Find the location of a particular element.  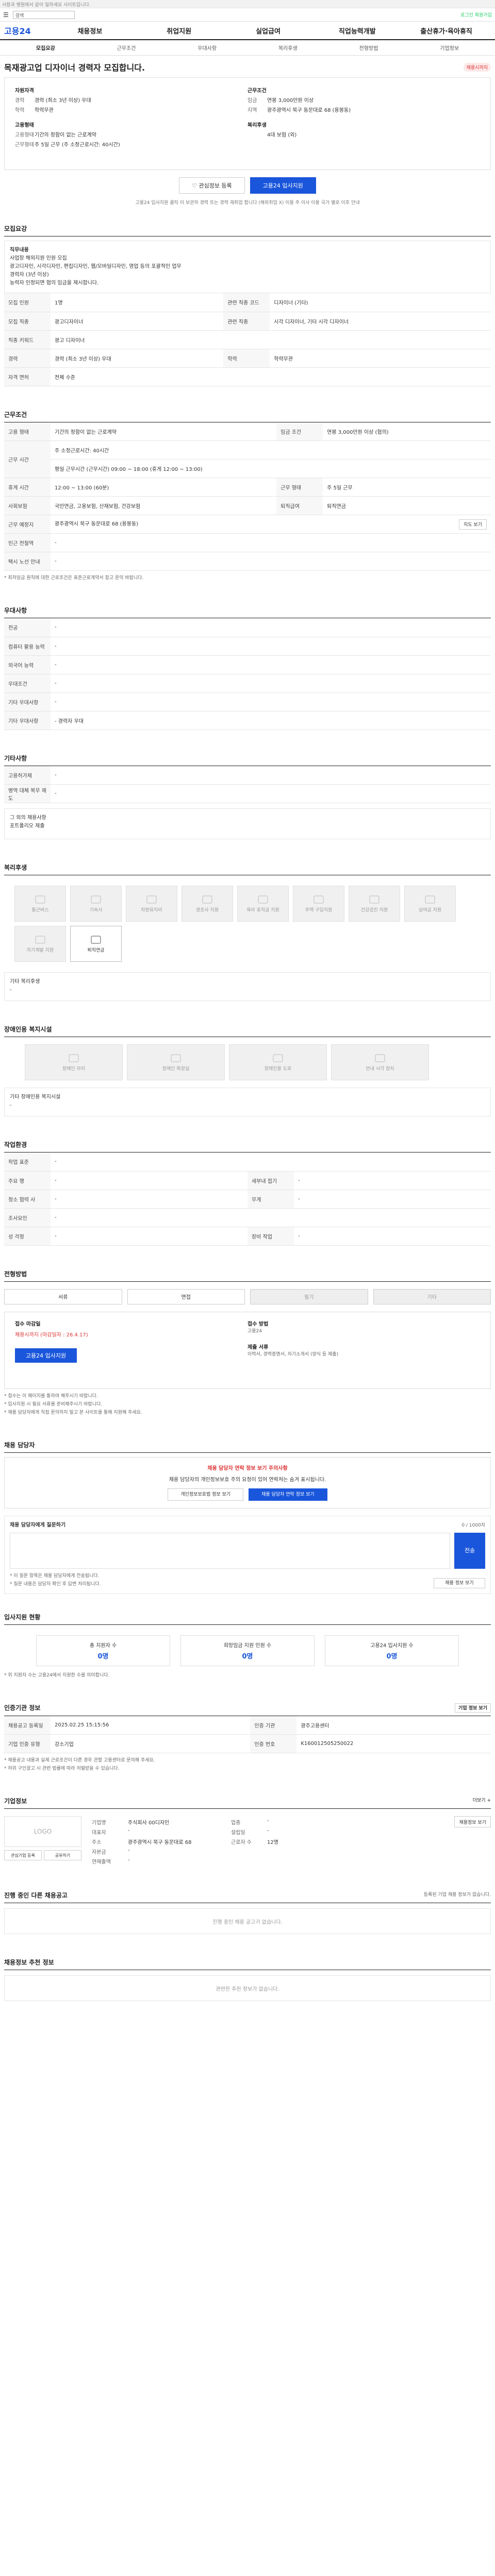

cell-key: 경력 is located at coordinates (27, 358).